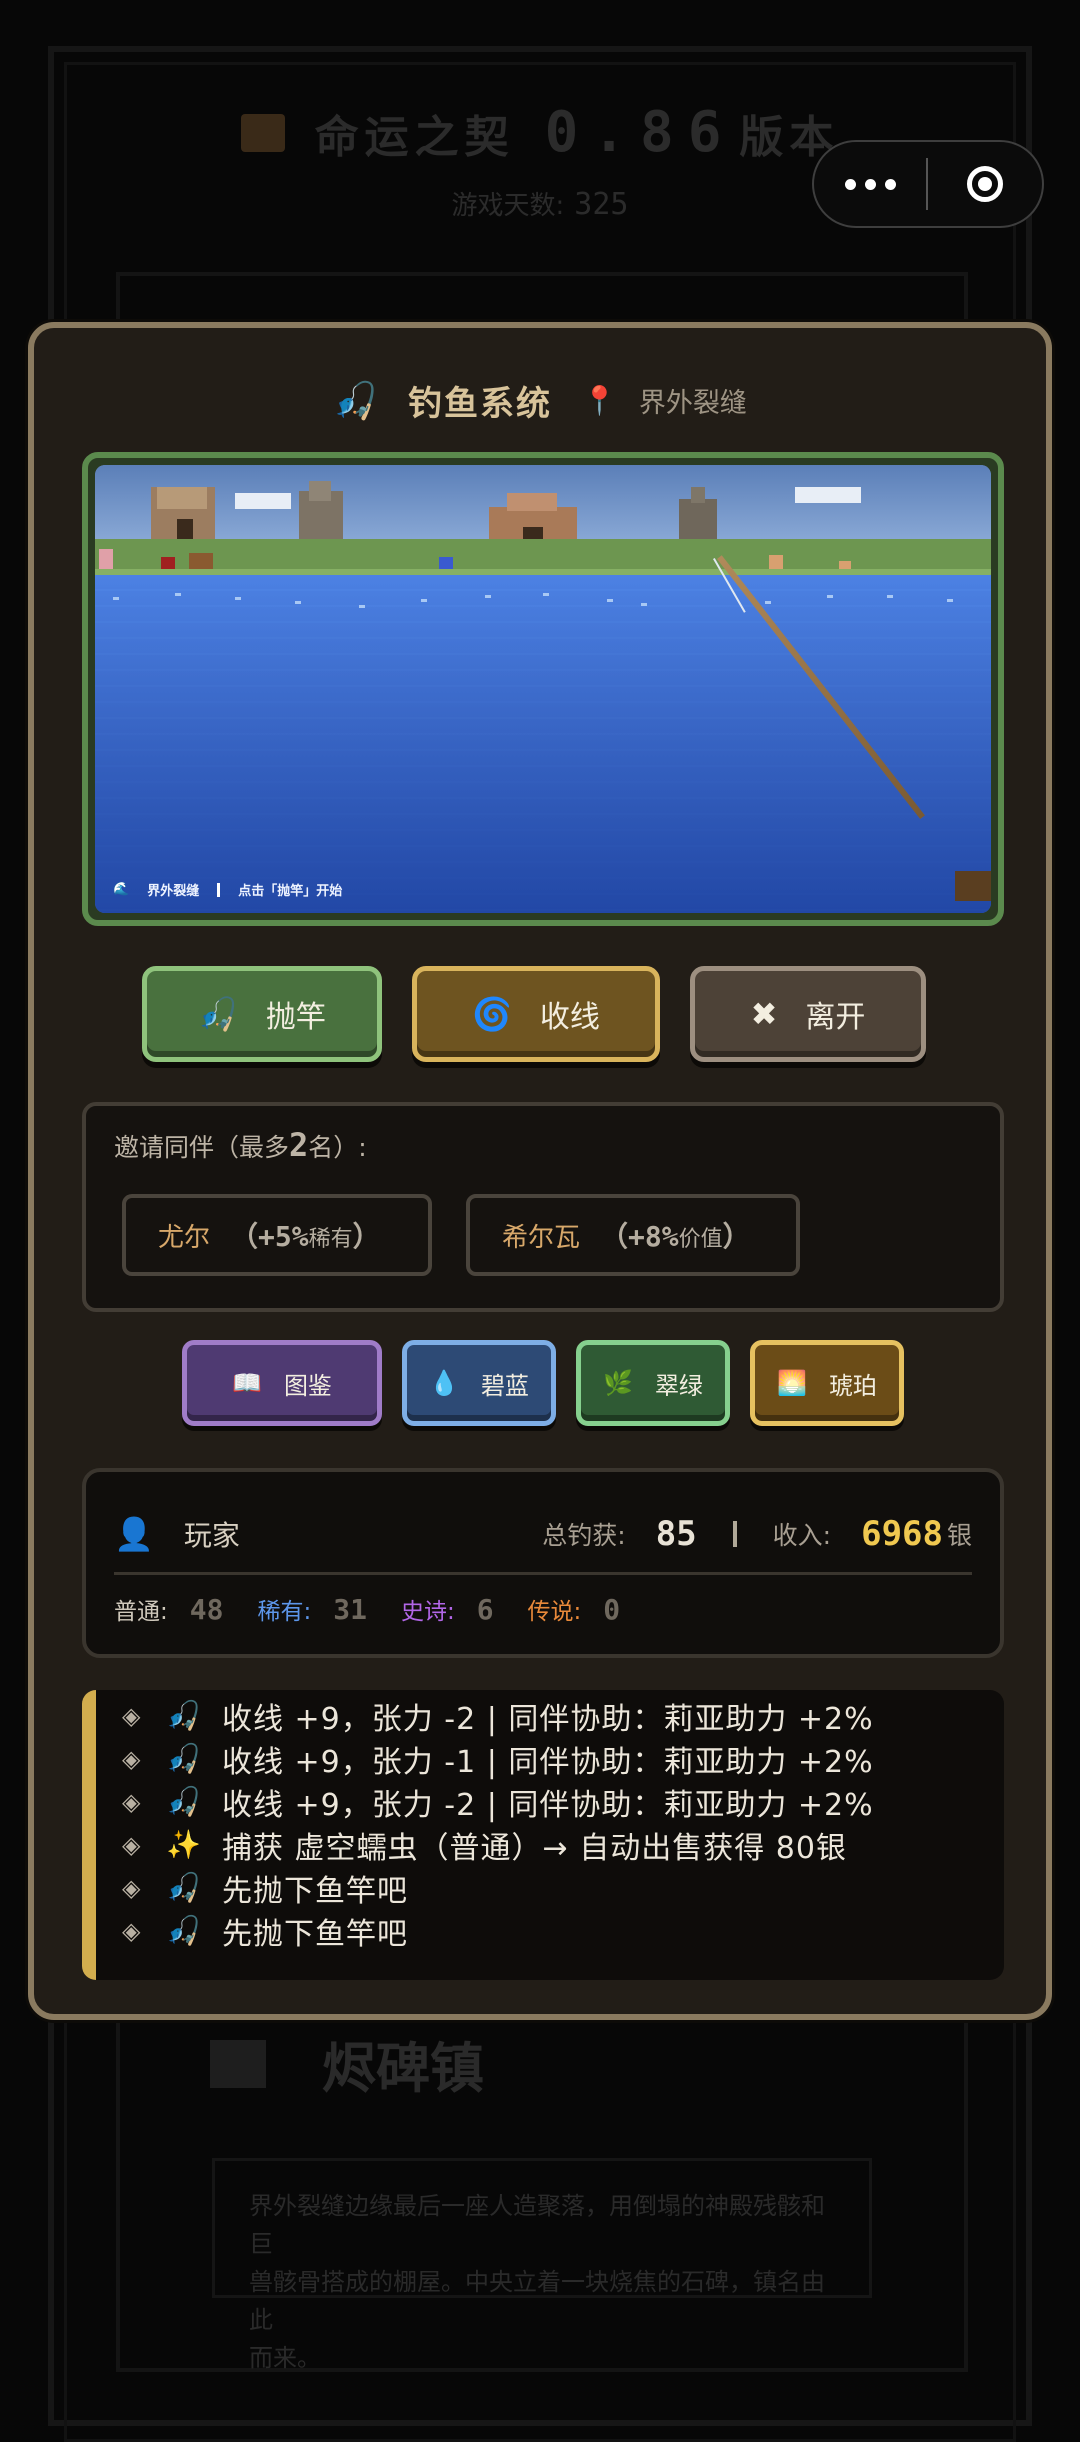 Image resolution: width=1080 pixels, height=2442 pixels. I want to click on legend-label: 传说:, so click(554, 1612).